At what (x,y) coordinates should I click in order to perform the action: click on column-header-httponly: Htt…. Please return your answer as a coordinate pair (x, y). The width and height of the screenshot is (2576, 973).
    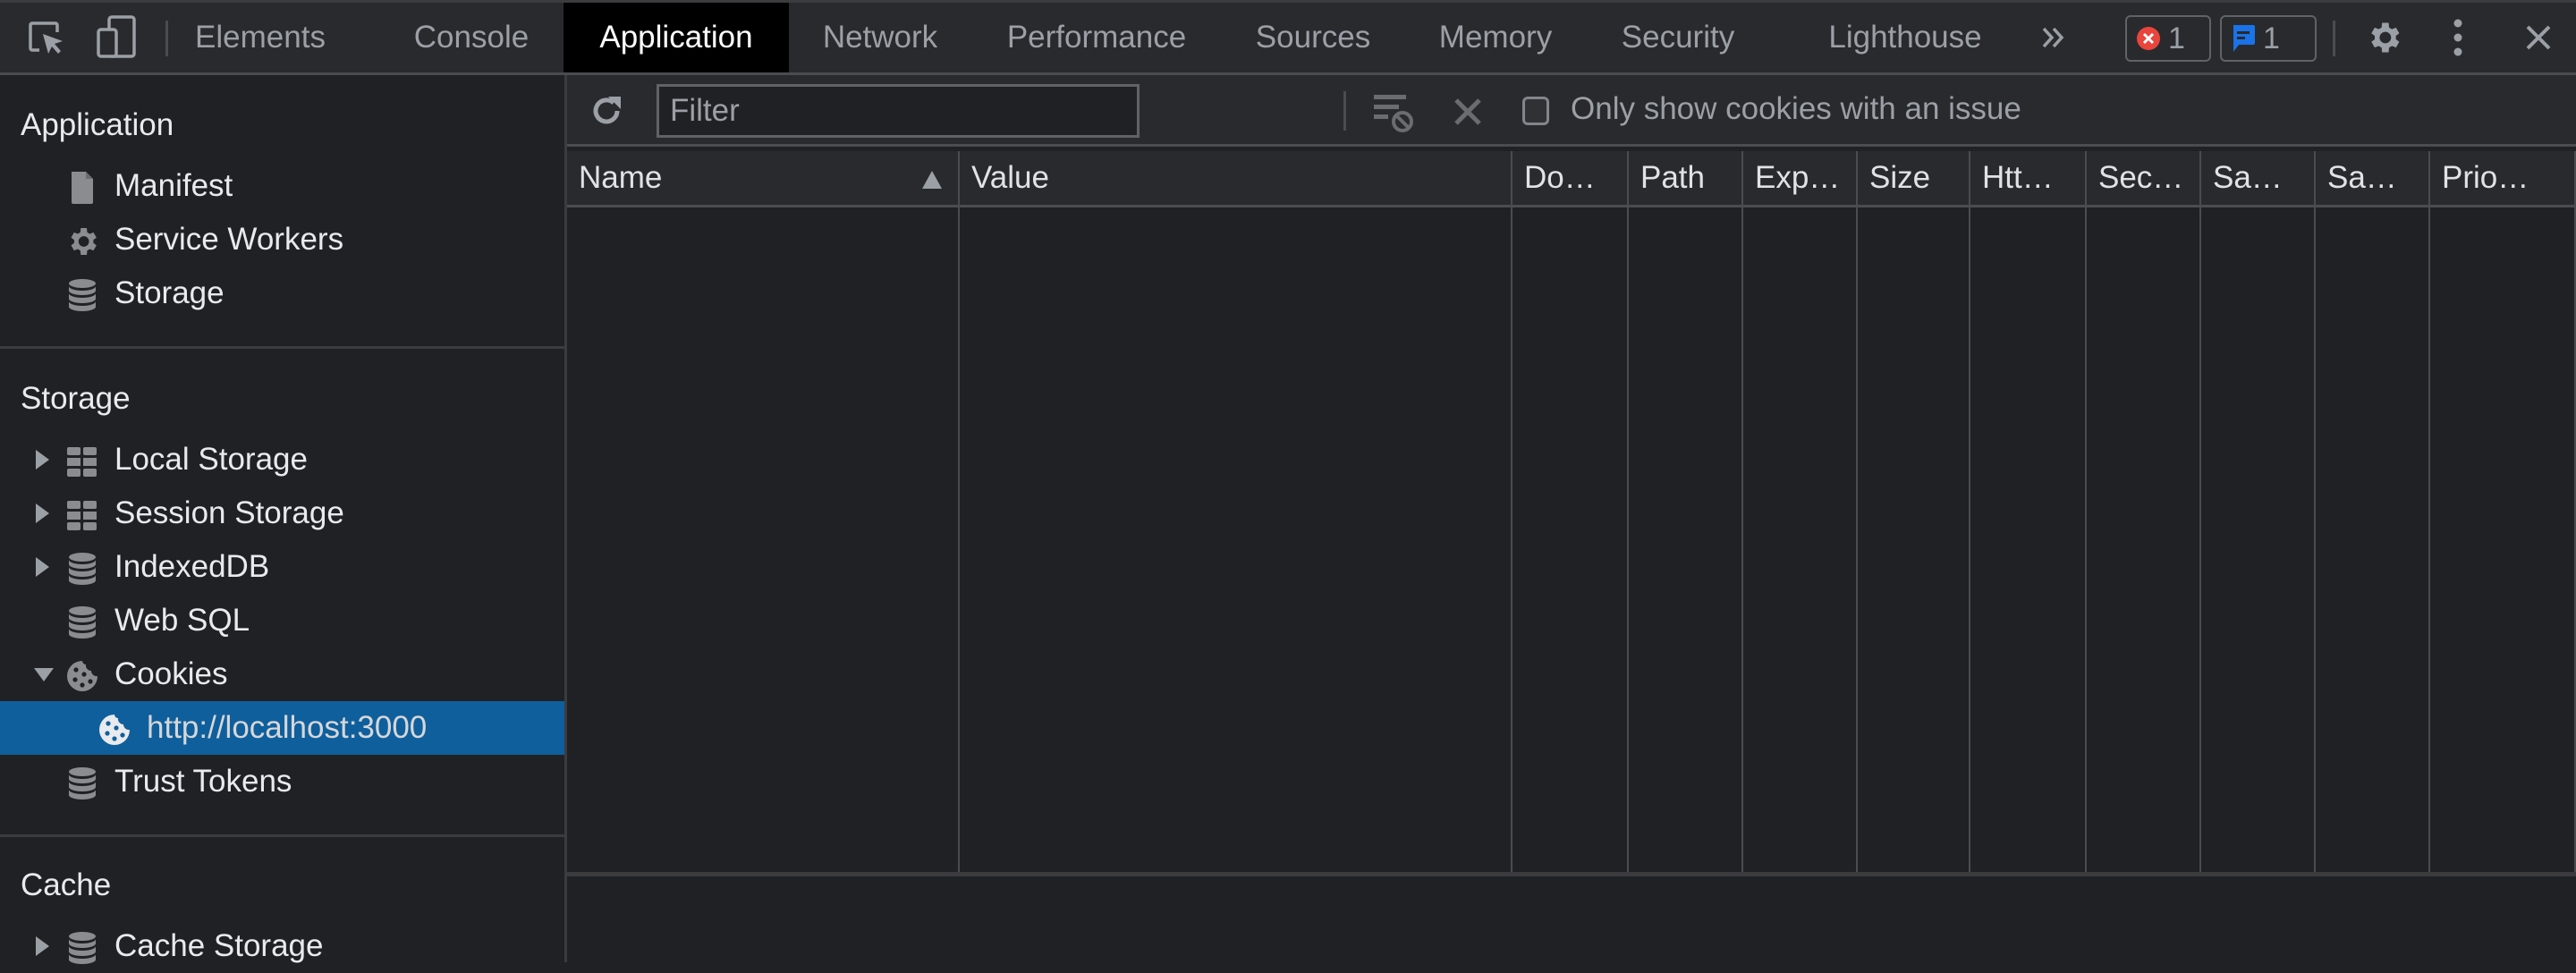
    Looking at the image, I should click on (2027, 178).